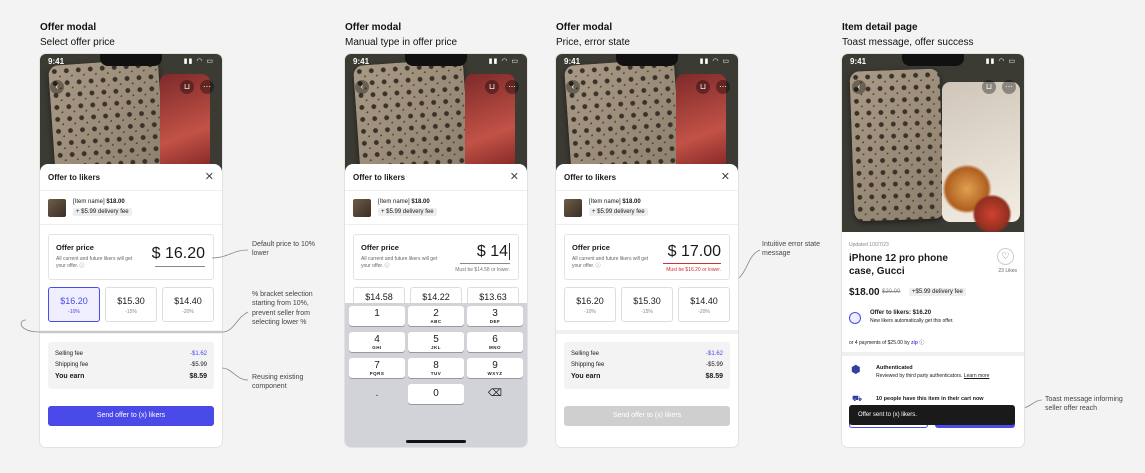 Image resolution: width=1145 pixels, height=473 pixels. Describe the element at coordinates (495, 368) in the screenshot. I see `key-9: 9 WXYZ` at that location.